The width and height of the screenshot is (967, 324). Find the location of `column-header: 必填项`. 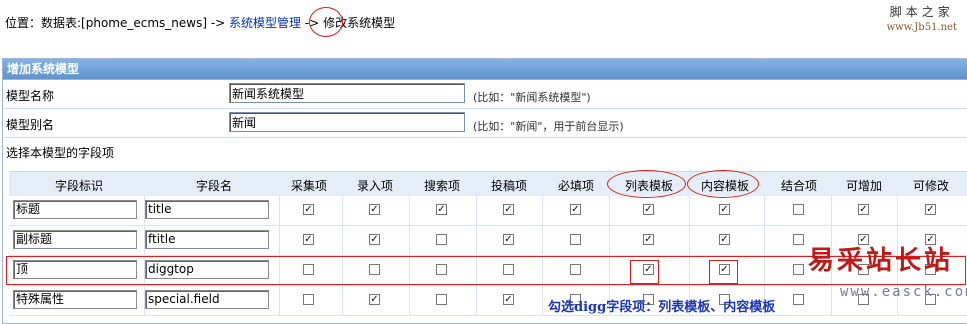

column-header: 必填项 is located at coordinates (575, 186).